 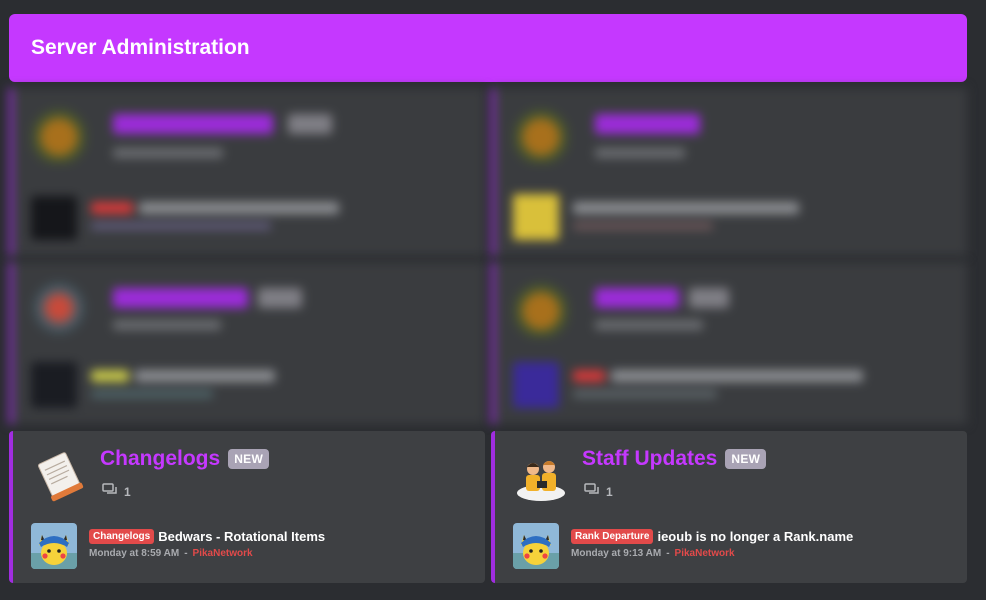 What do you see at coordinates (241, 536) in the screenshot?
I see `thread-title: Bedwars - Rotational Items` at bounding box center [241, 536].